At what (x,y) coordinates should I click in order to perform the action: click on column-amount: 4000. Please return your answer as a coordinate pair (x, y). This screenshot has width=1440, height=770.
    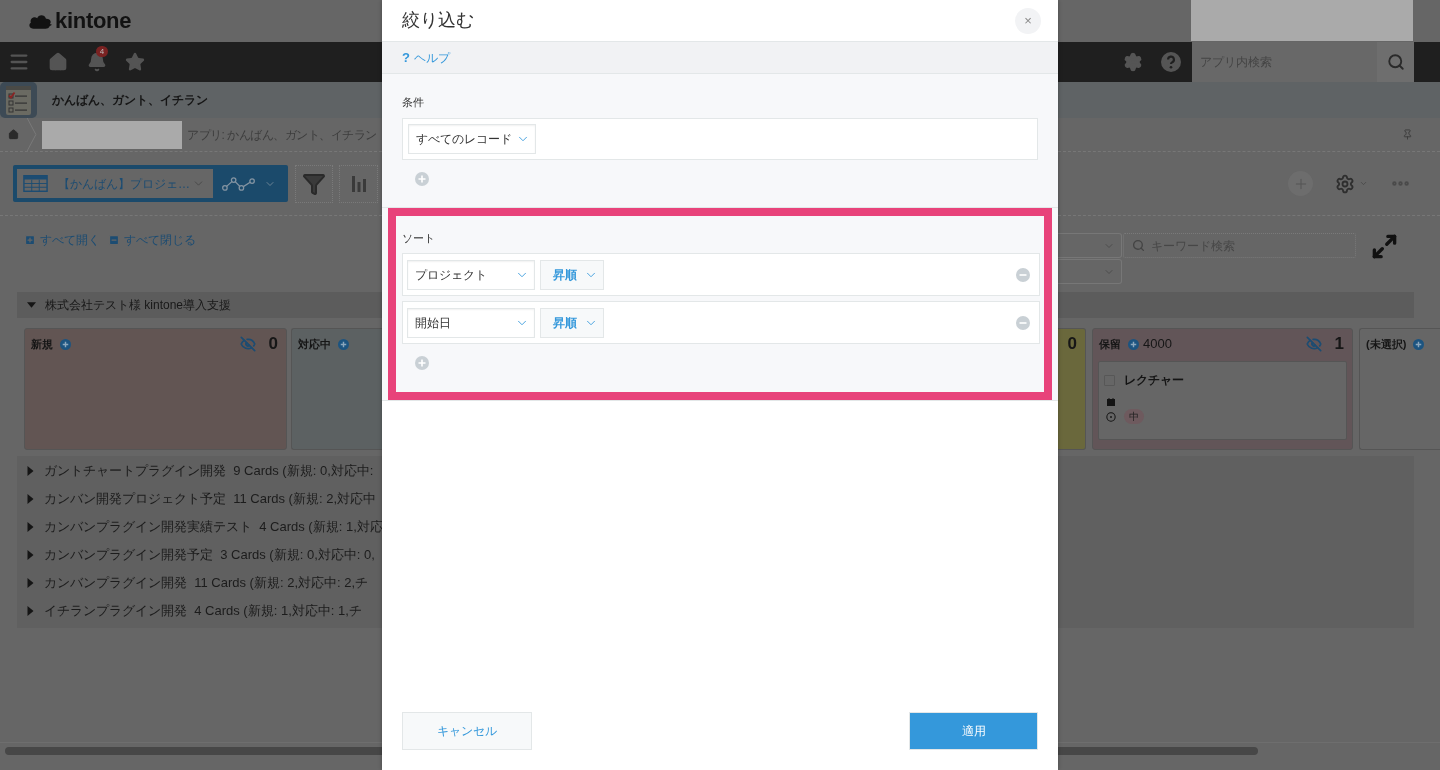
    Looking at the image, I should click on (1157, 344).